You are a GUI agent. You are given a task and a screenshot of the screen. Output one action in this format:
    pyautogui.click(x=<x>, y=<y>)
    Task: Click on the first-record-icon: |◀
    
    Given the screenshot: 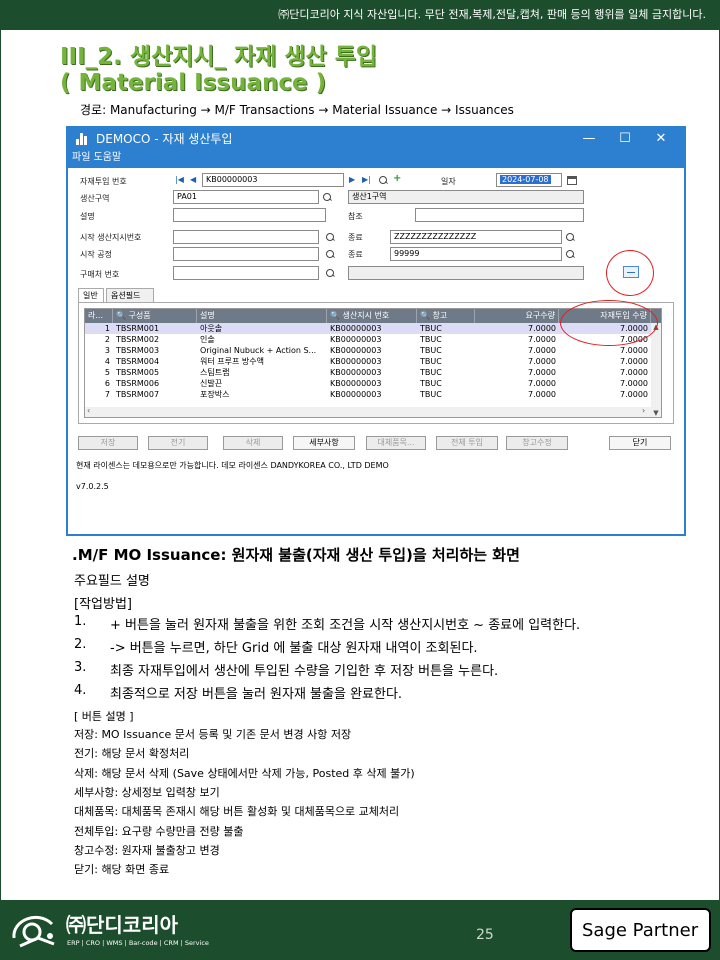 What is the action you would take?
    pyautogui.click(x=179, y=179)
    